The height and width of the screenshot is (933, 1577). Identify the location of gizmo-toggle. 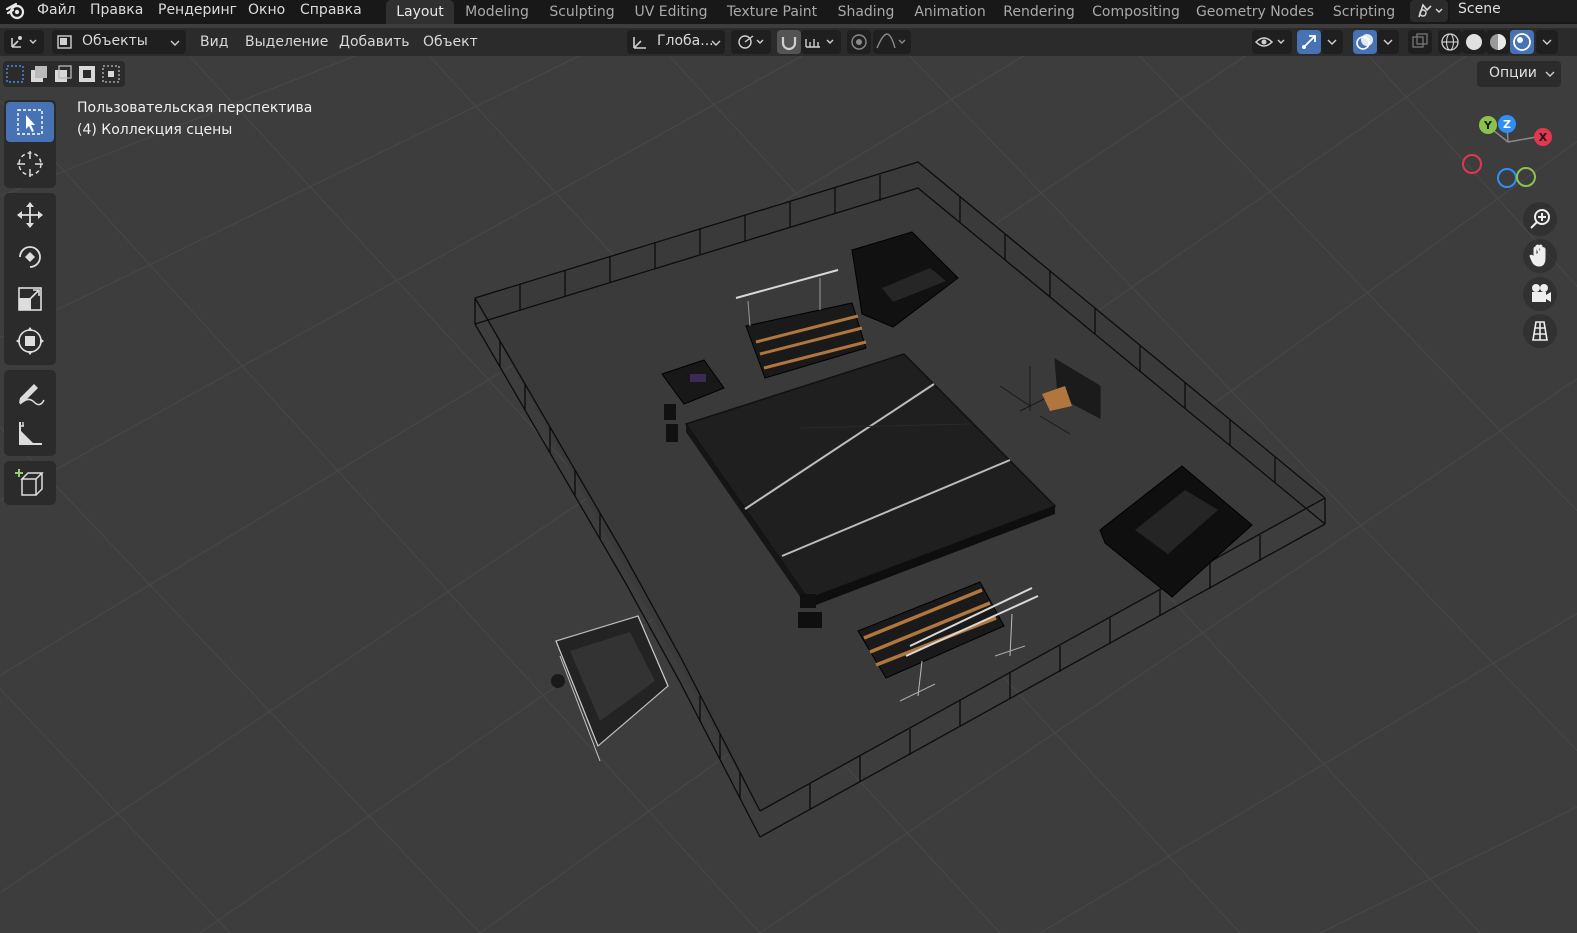
(1309, 42).